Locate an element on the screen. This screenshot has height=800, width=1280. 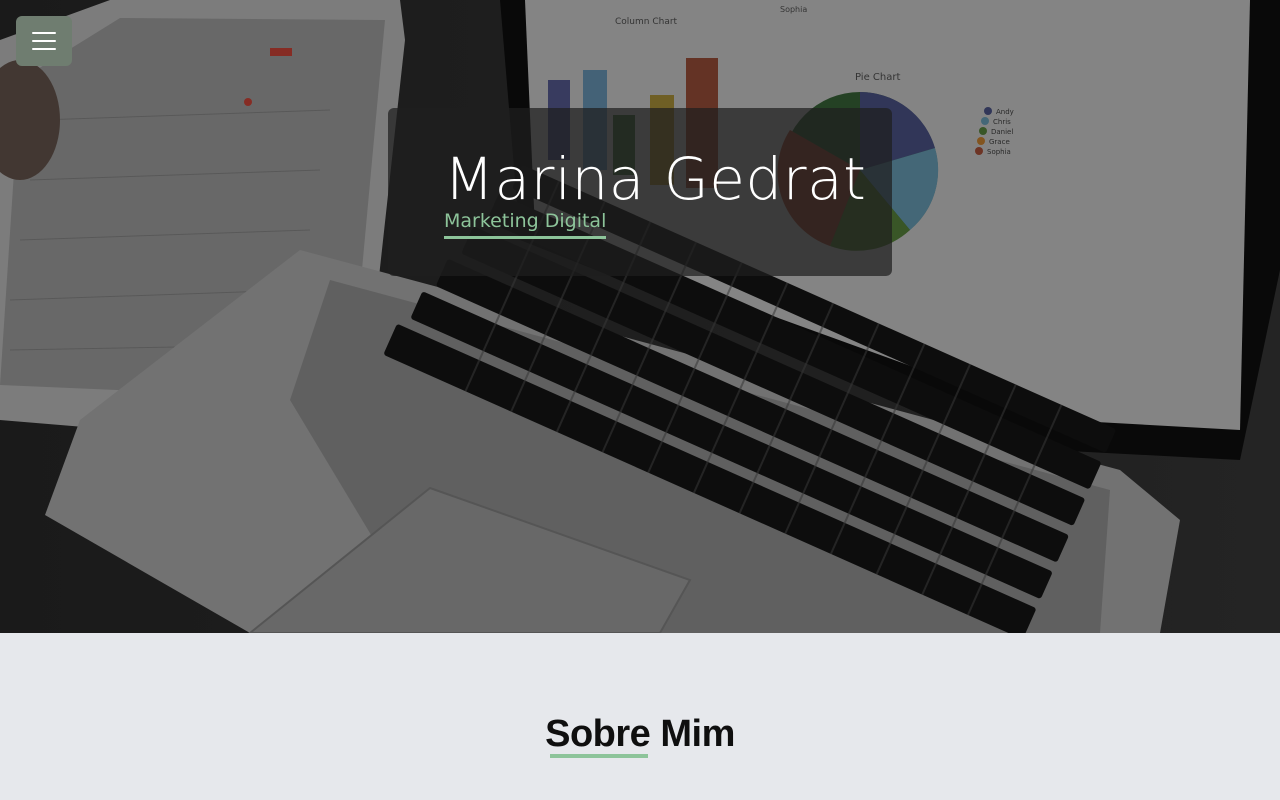
hero-title-card: Marina Gedrat Marketing Digital is located at coordinates (640, 192).